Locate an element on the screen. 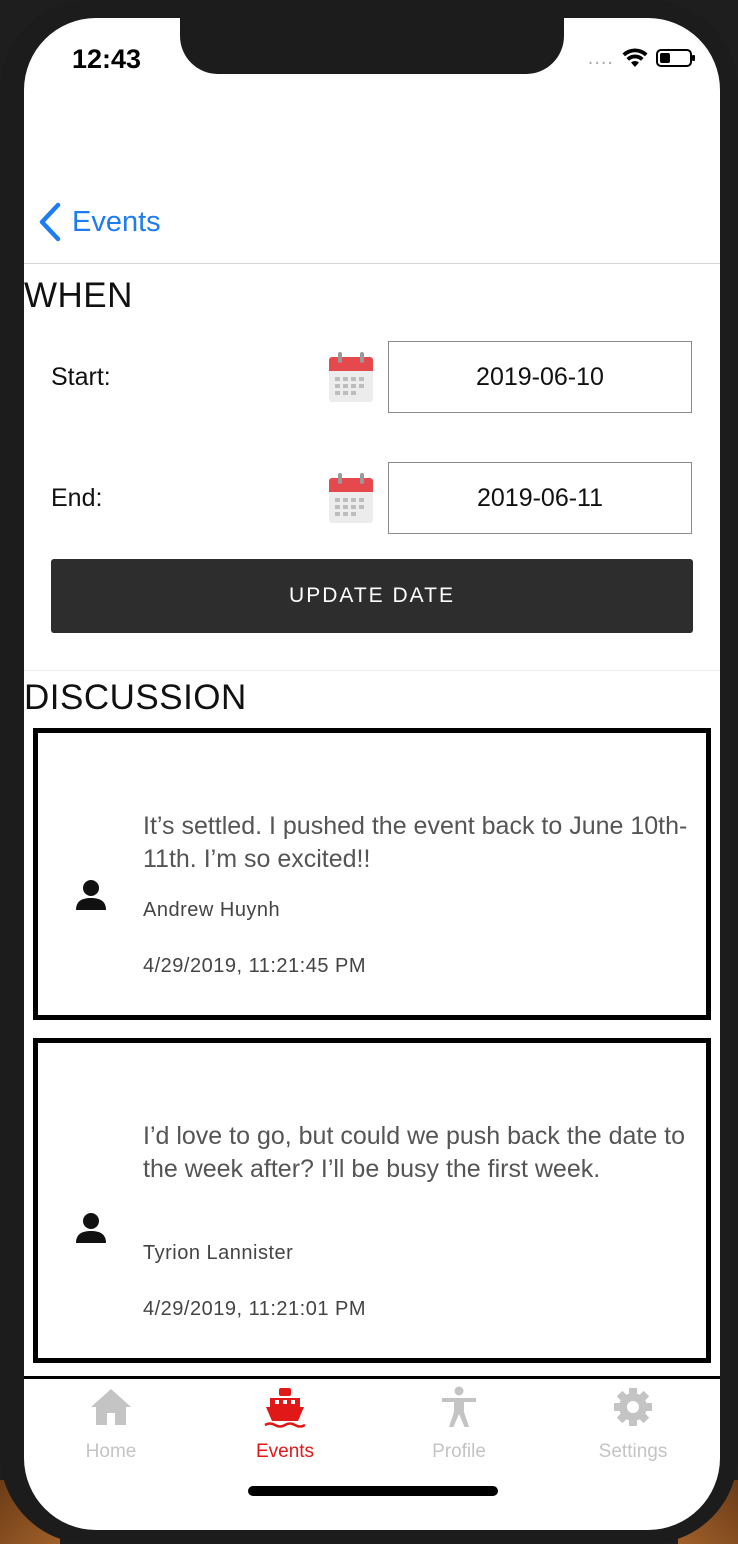 The width and height of the screenshot is (738, 1544). notch is located at coordinates (372, 46).